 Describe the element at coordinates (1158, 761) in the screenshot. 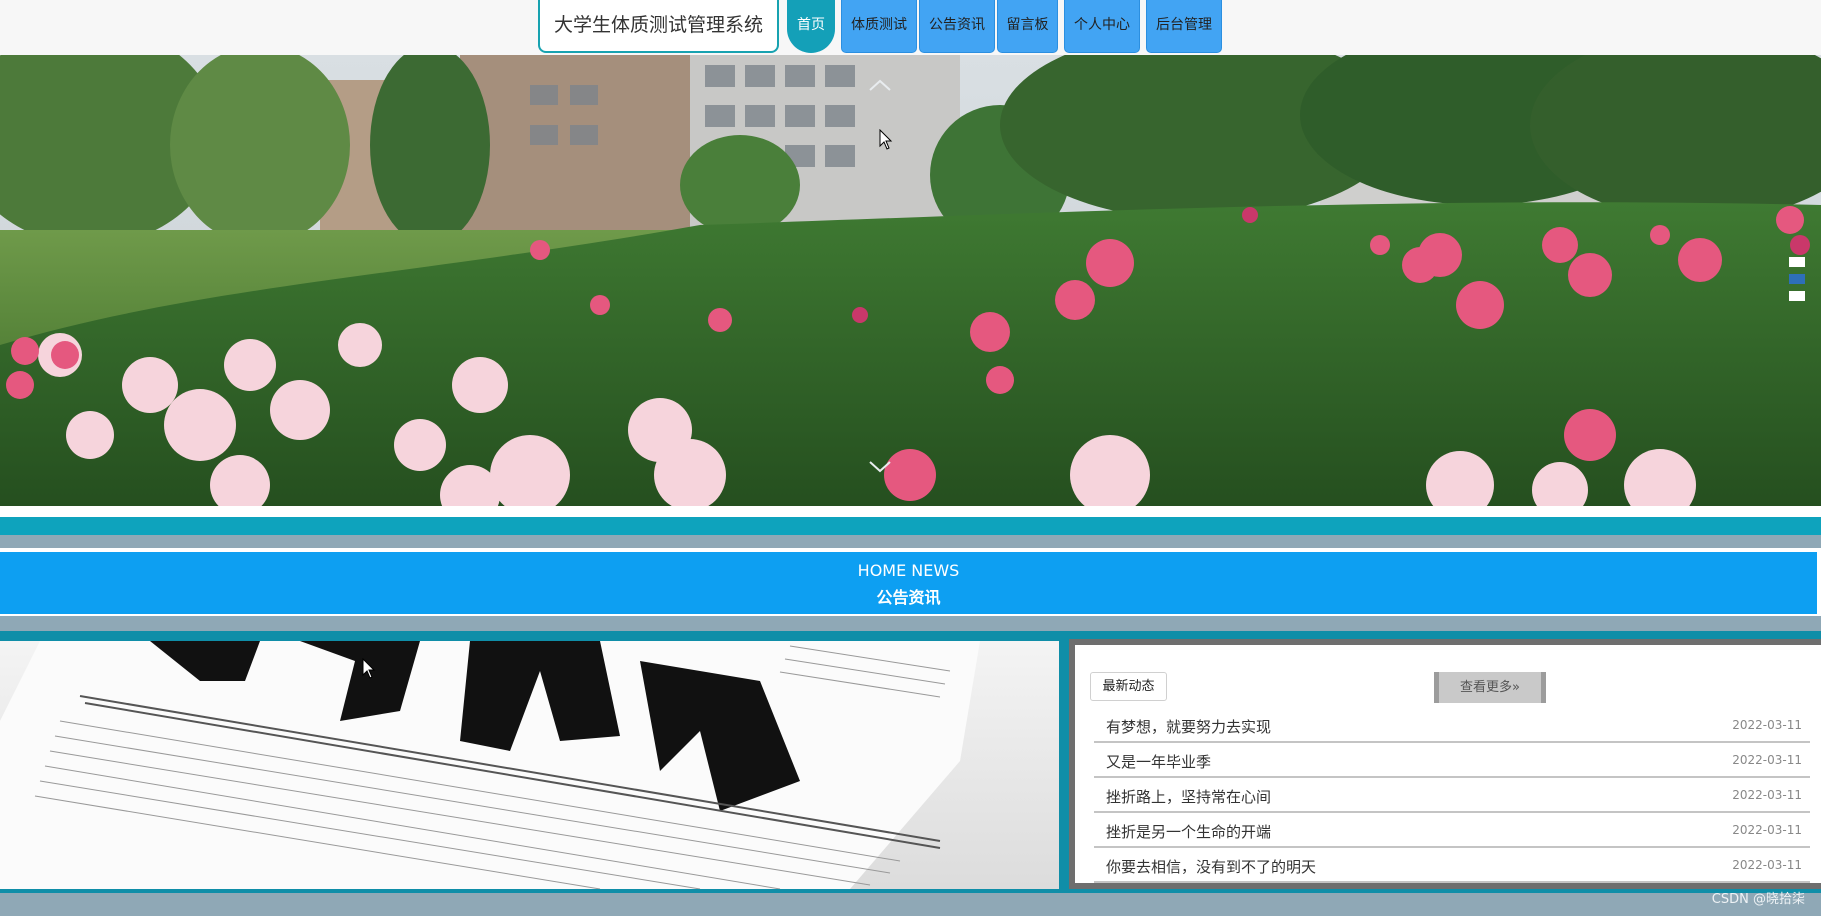

I see `news-item-title: 又是一年毕业季` at that location.